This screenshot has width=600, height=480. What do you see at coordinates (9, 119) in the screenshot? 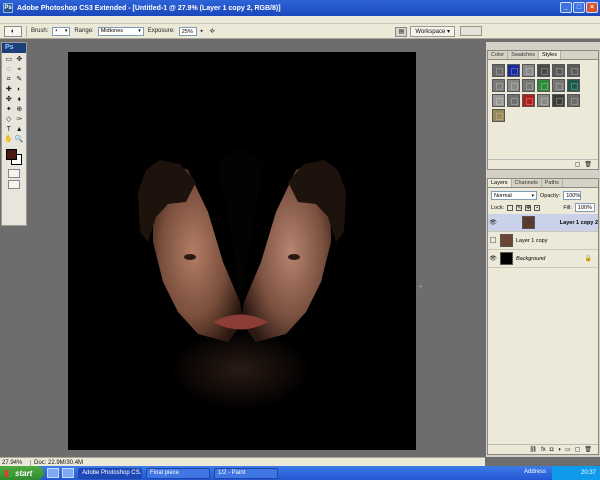
I see `tool-icon: ◇` at bounding box center [9, 119].